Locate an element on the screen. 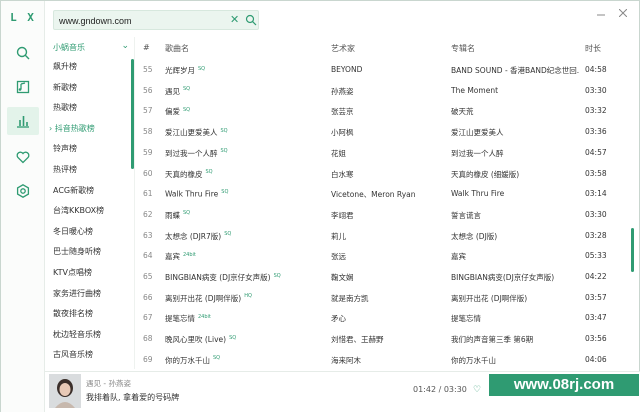 The image size is (640, 412). category-item: 台湾KKBOX榜 is located at coordinates (88, 211).